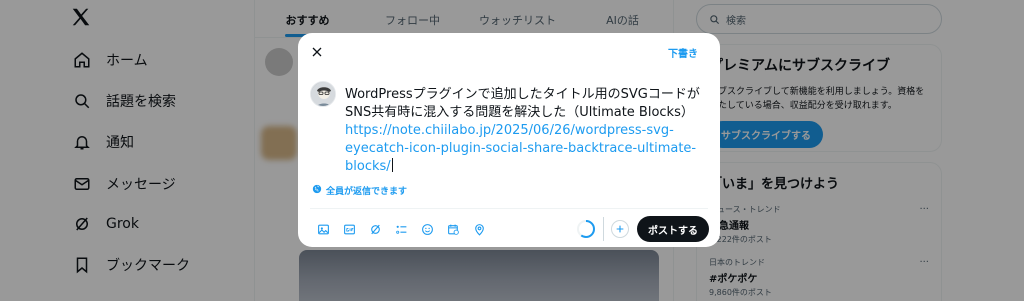 The width and height of the screenshot is (1024, 301). I want to click on drafts-button: 下書き, so click(683, 52).